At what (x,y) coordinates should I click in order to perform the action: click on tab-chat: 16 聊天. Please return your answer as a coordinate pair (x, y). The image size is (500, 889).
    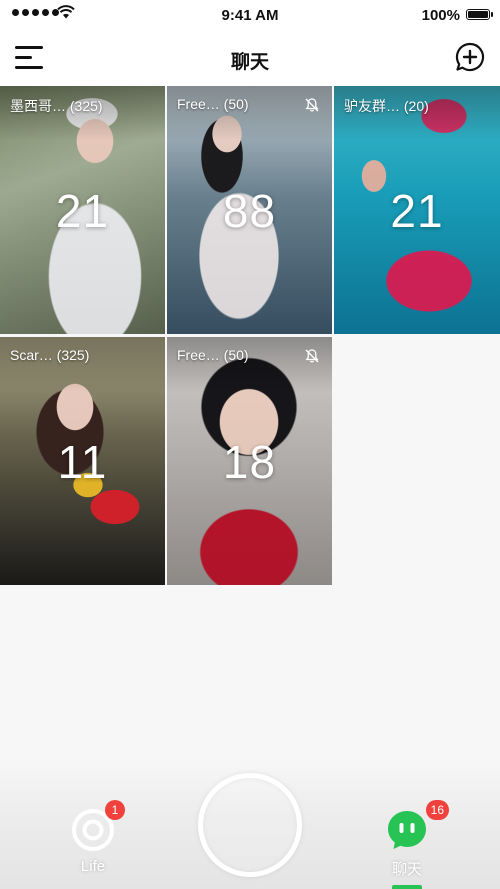
    Looking at the image, I should click on (410, 839).